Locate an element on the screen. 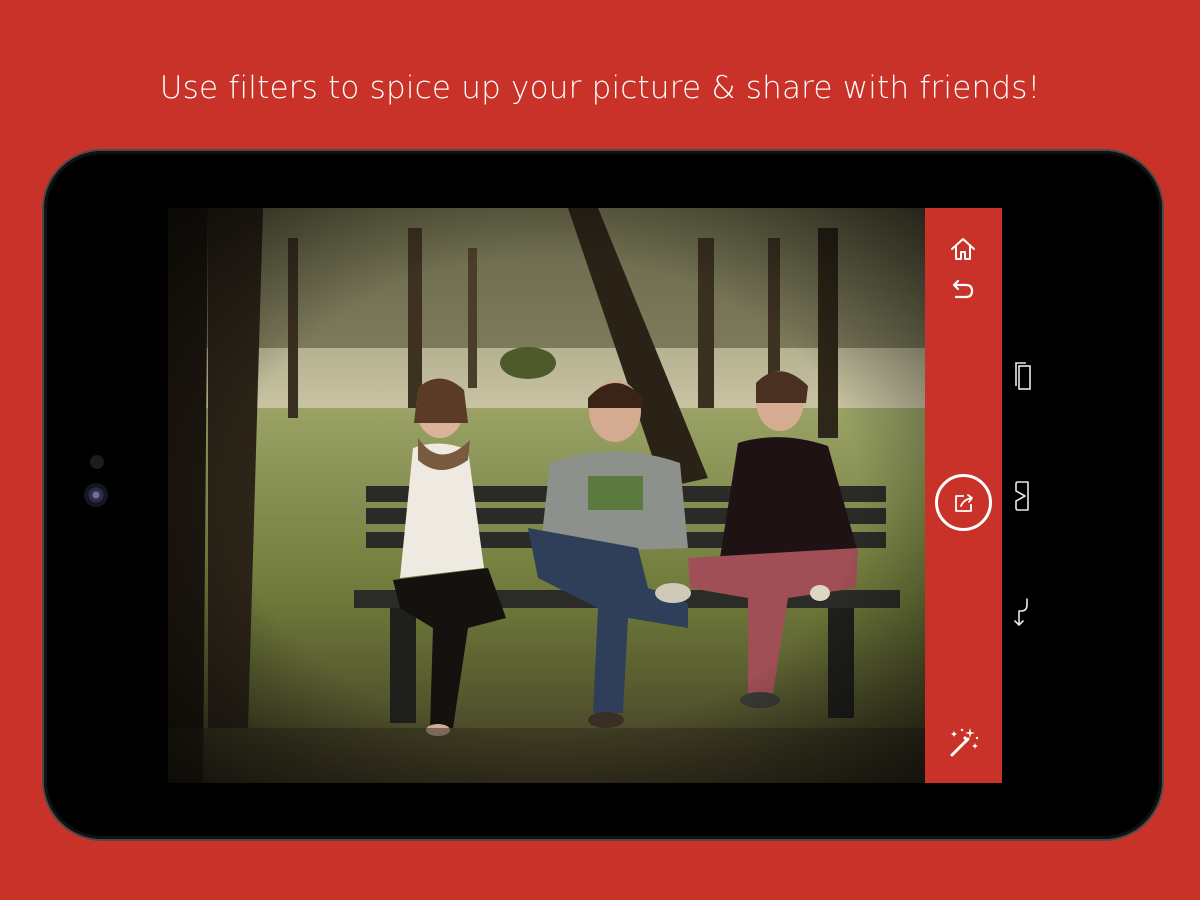 This screenshot has height=900, width=1200. back-key-icon is located at coordinates (1021, 612).